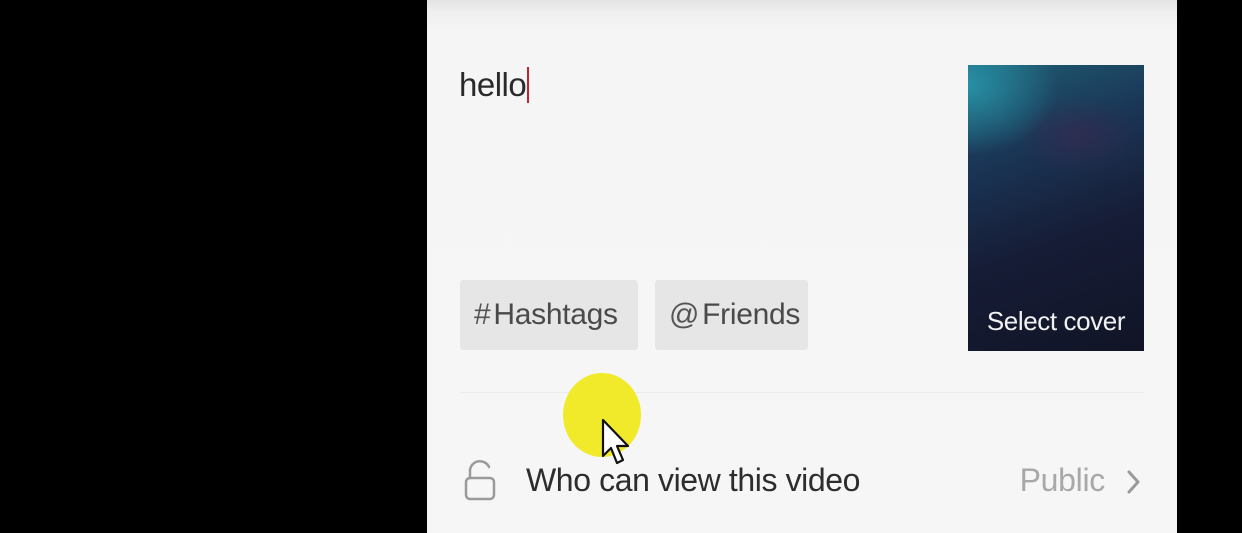 This screenshot has height=533, width=1242. Describe the element at coordinates (1062, 480) in the screenshot. I see `privacy-value: Public` at that location.